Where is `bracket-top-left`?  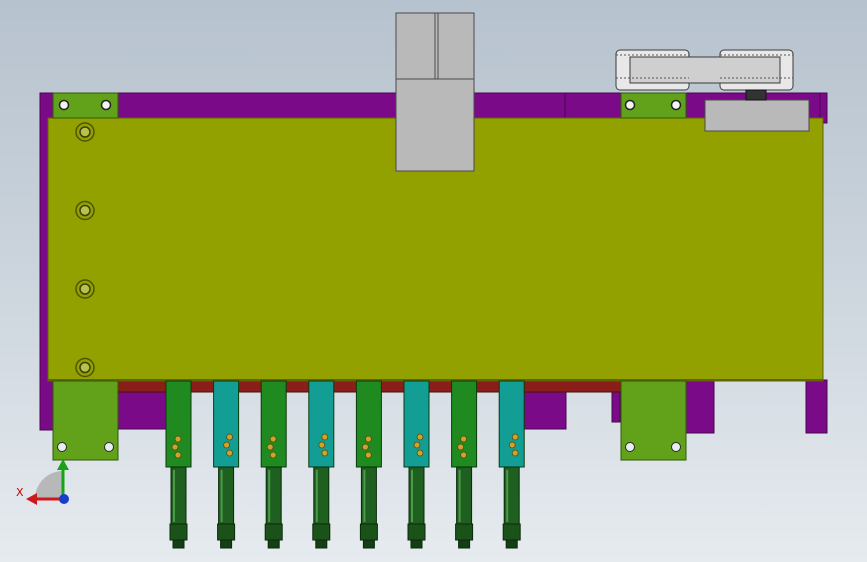
bracket-top-left is located at coordinates (85, 105).